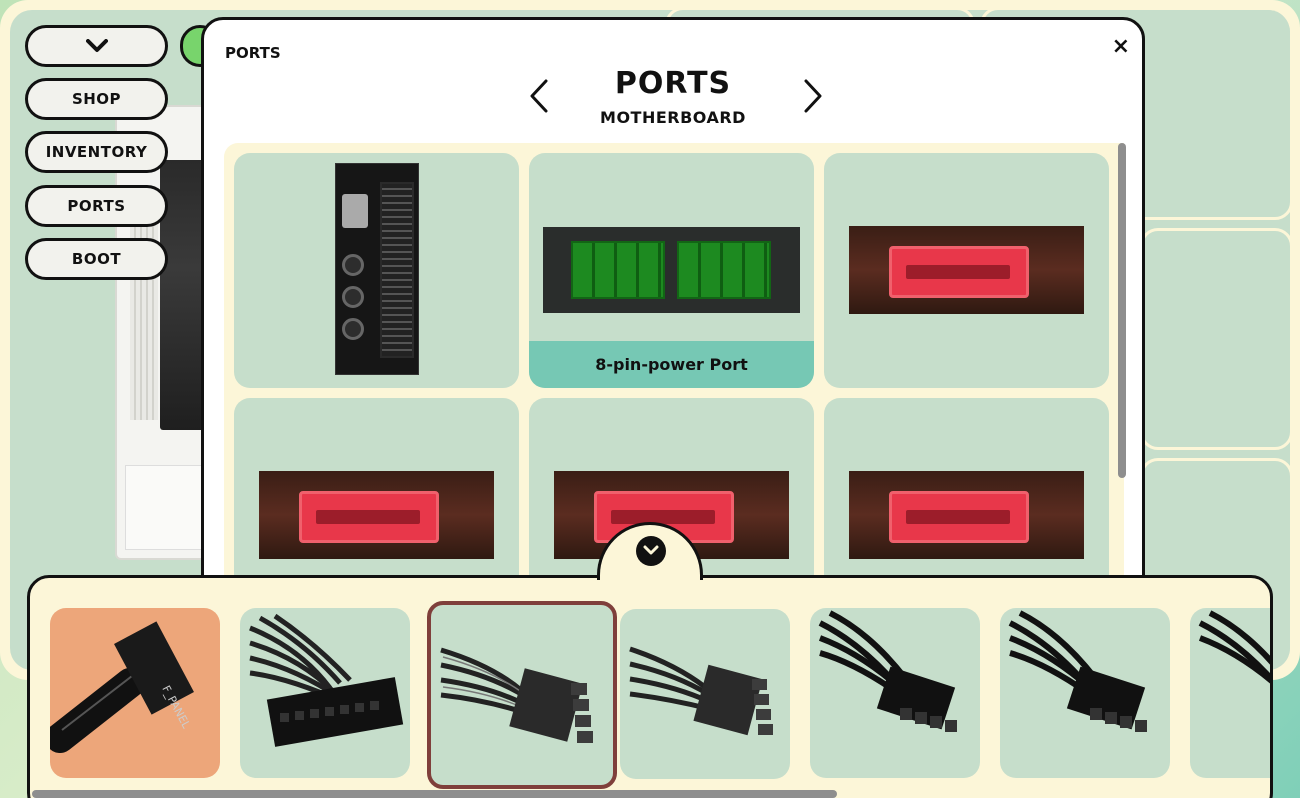  What do you see at coordinates (1215, 339) in the screenshot?
I see `bg-panel-c` at bounding box center [1215, 339].